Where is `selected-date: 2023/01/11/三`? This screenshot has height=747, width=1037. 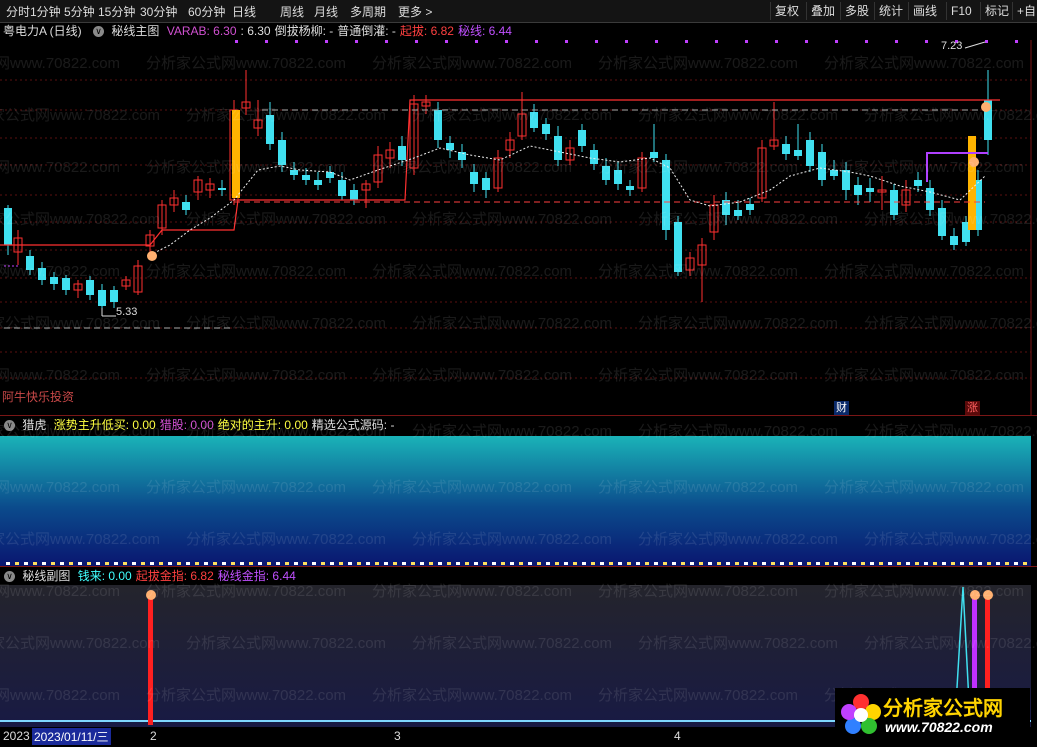
selected-date: 2023/01/11/三 is located at coordinates (71, 736).